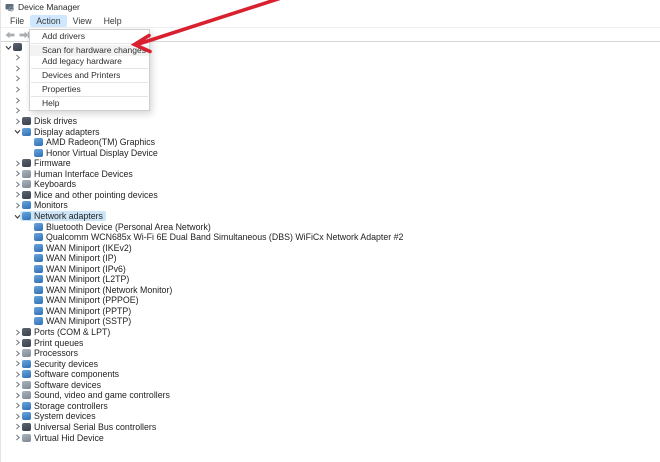 The image size is (660, 462). What do you see at coordinates (48, 20) in the screenshot?
I see `menu-action: Action` at bounding box center [48, 20].